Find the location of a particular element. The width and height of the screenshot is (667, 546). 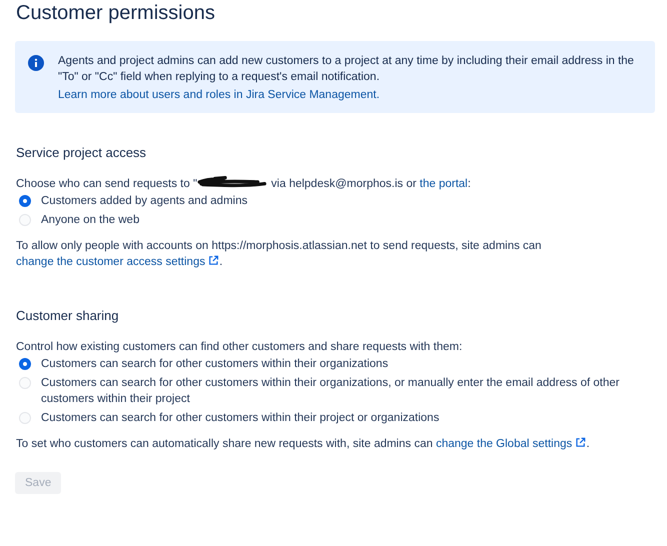

section-heading: Customer sharing is located at coordinates (68, 315).